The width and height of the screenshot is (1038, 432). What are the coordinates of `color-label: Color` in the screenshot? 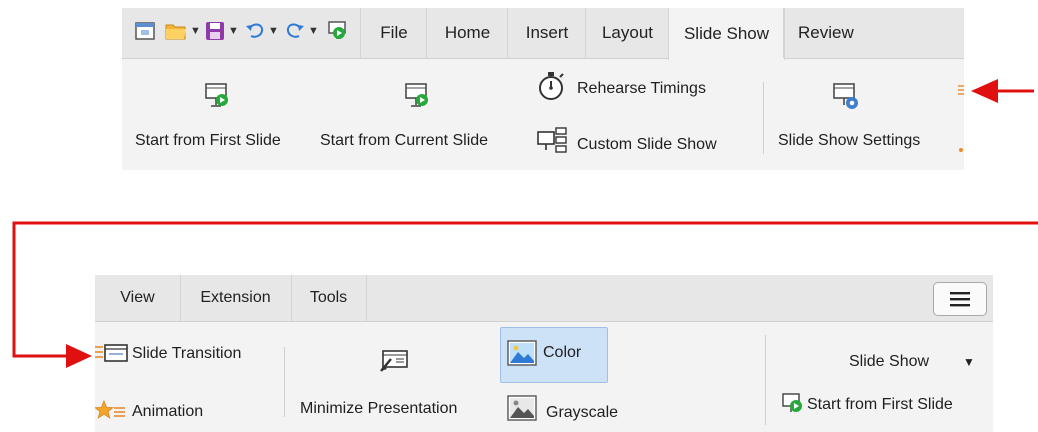 It's located at (562, 352).